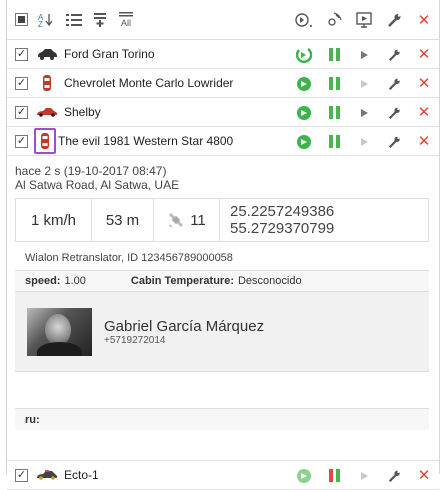 The image size is (440, 490). What do you see at coordinates (334, 20) in the screenshot?
I see `sensor-icon` at bounding box center [334, 20].